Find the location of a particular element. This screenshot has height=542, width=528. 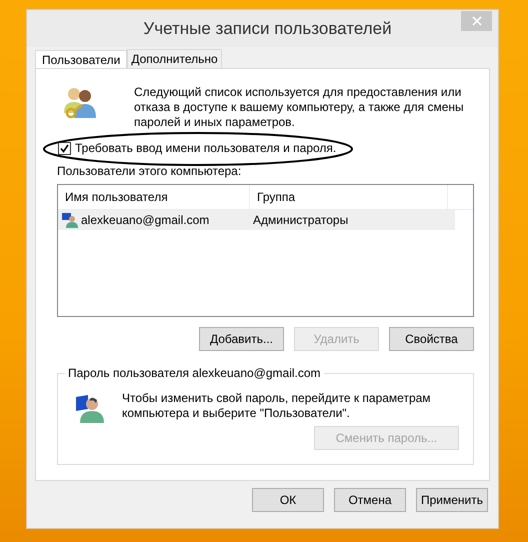

window-title: Учетные записи пользователей is located at coordinates (267, 28).